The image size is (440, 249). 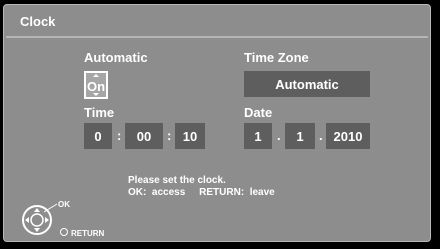 I want to click on month-field: 1, so click(x=300, y=136).